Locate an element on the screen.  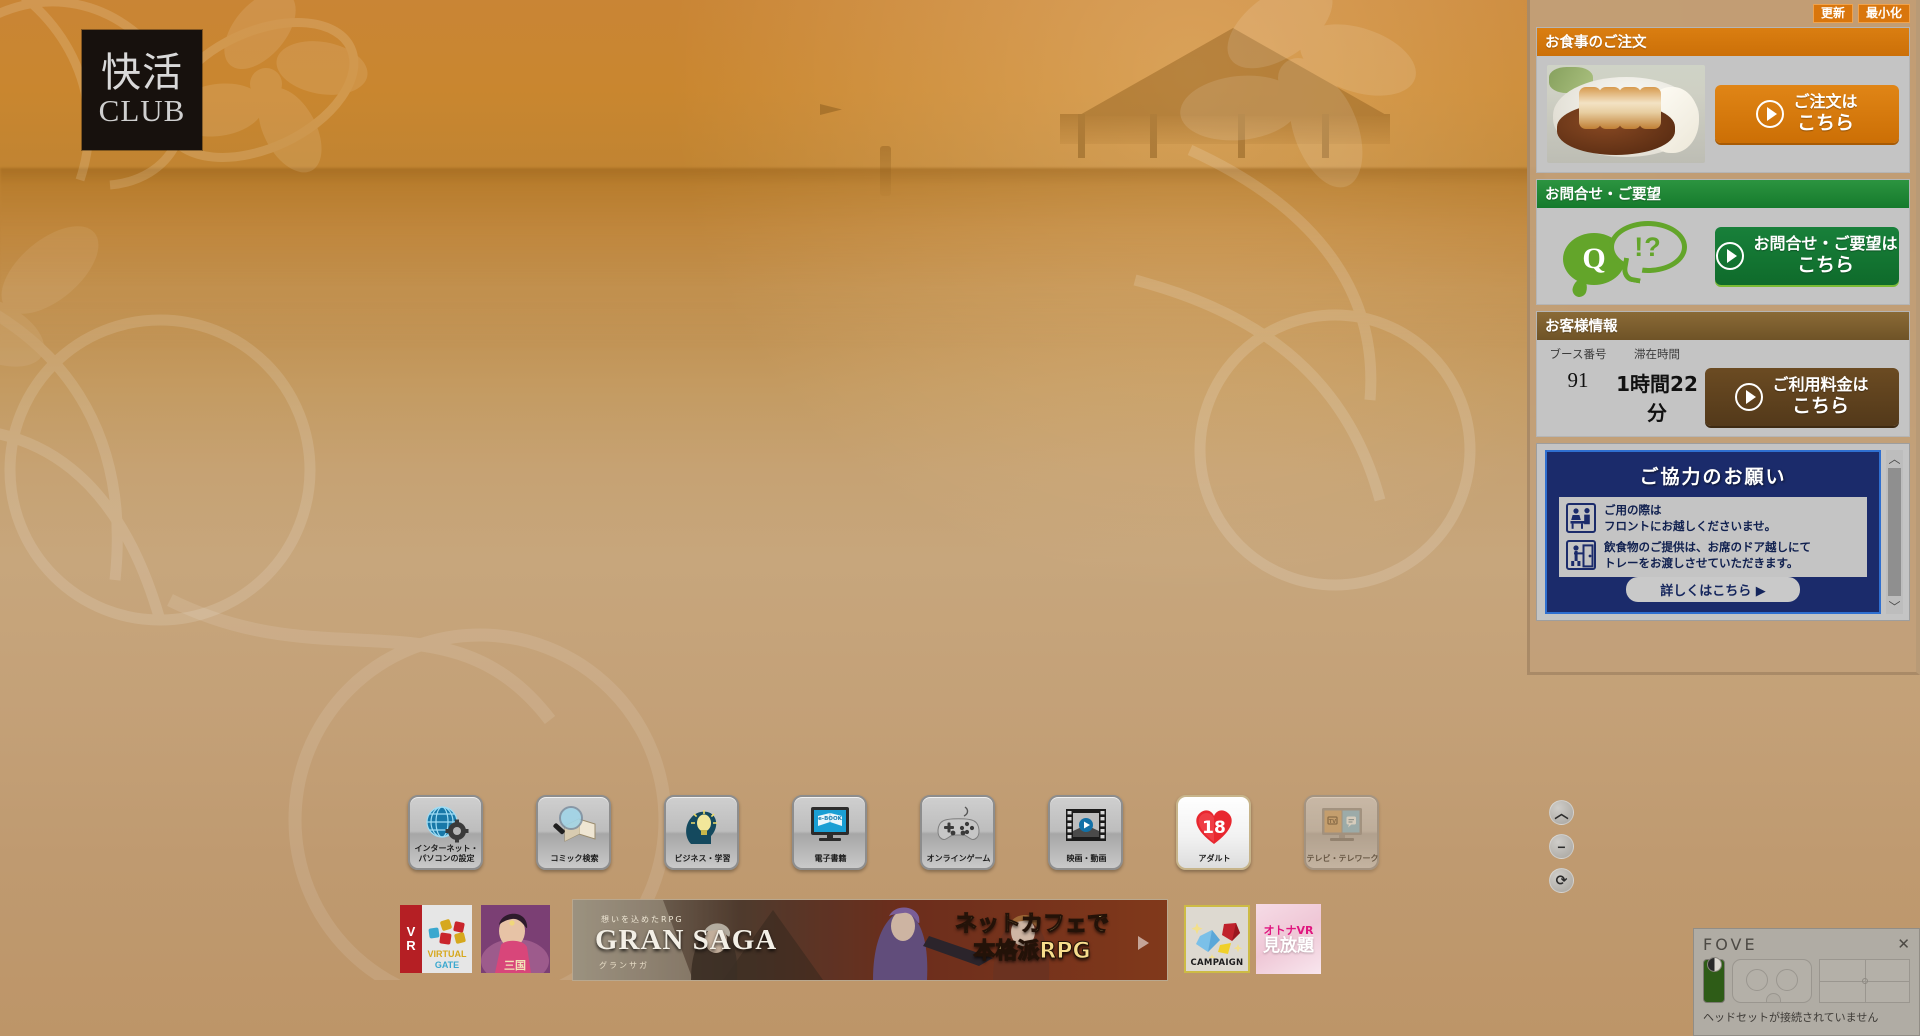
stay-time-field: 滞在時間 1時間22分 is located at coordinates (1657, 386).